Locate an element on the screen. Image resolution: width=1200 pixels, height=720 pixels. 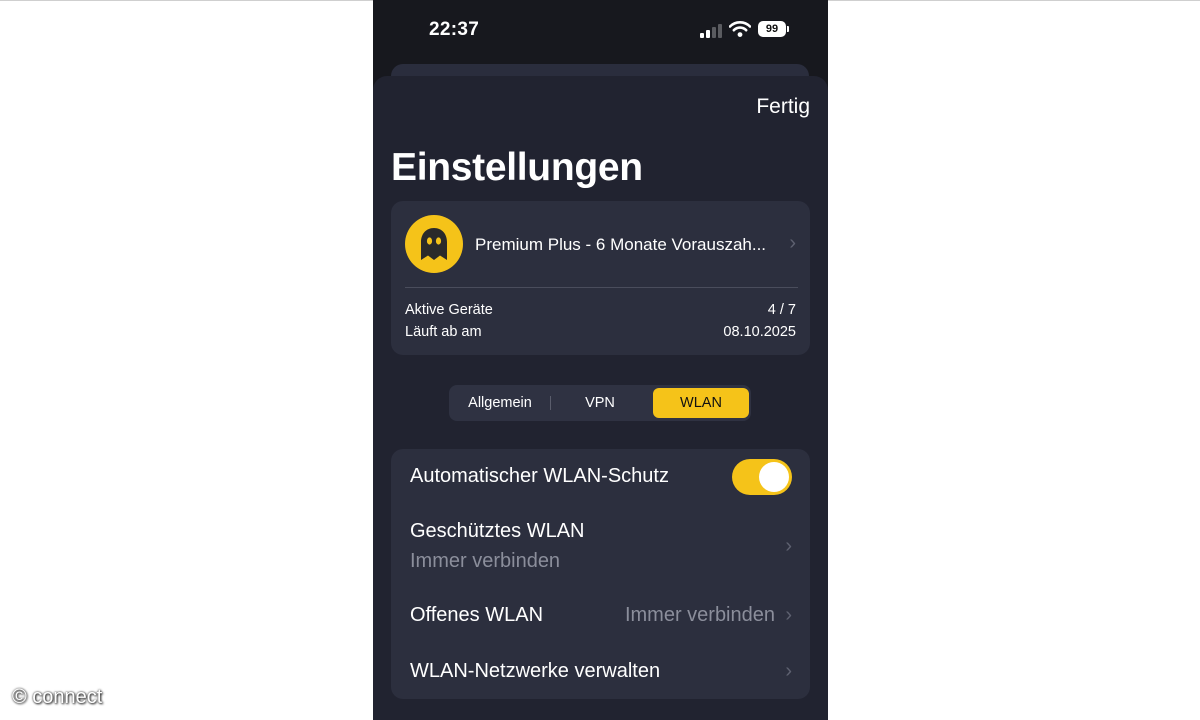
expiry-label: Läuft ab am is located at coordinates (443, 332).